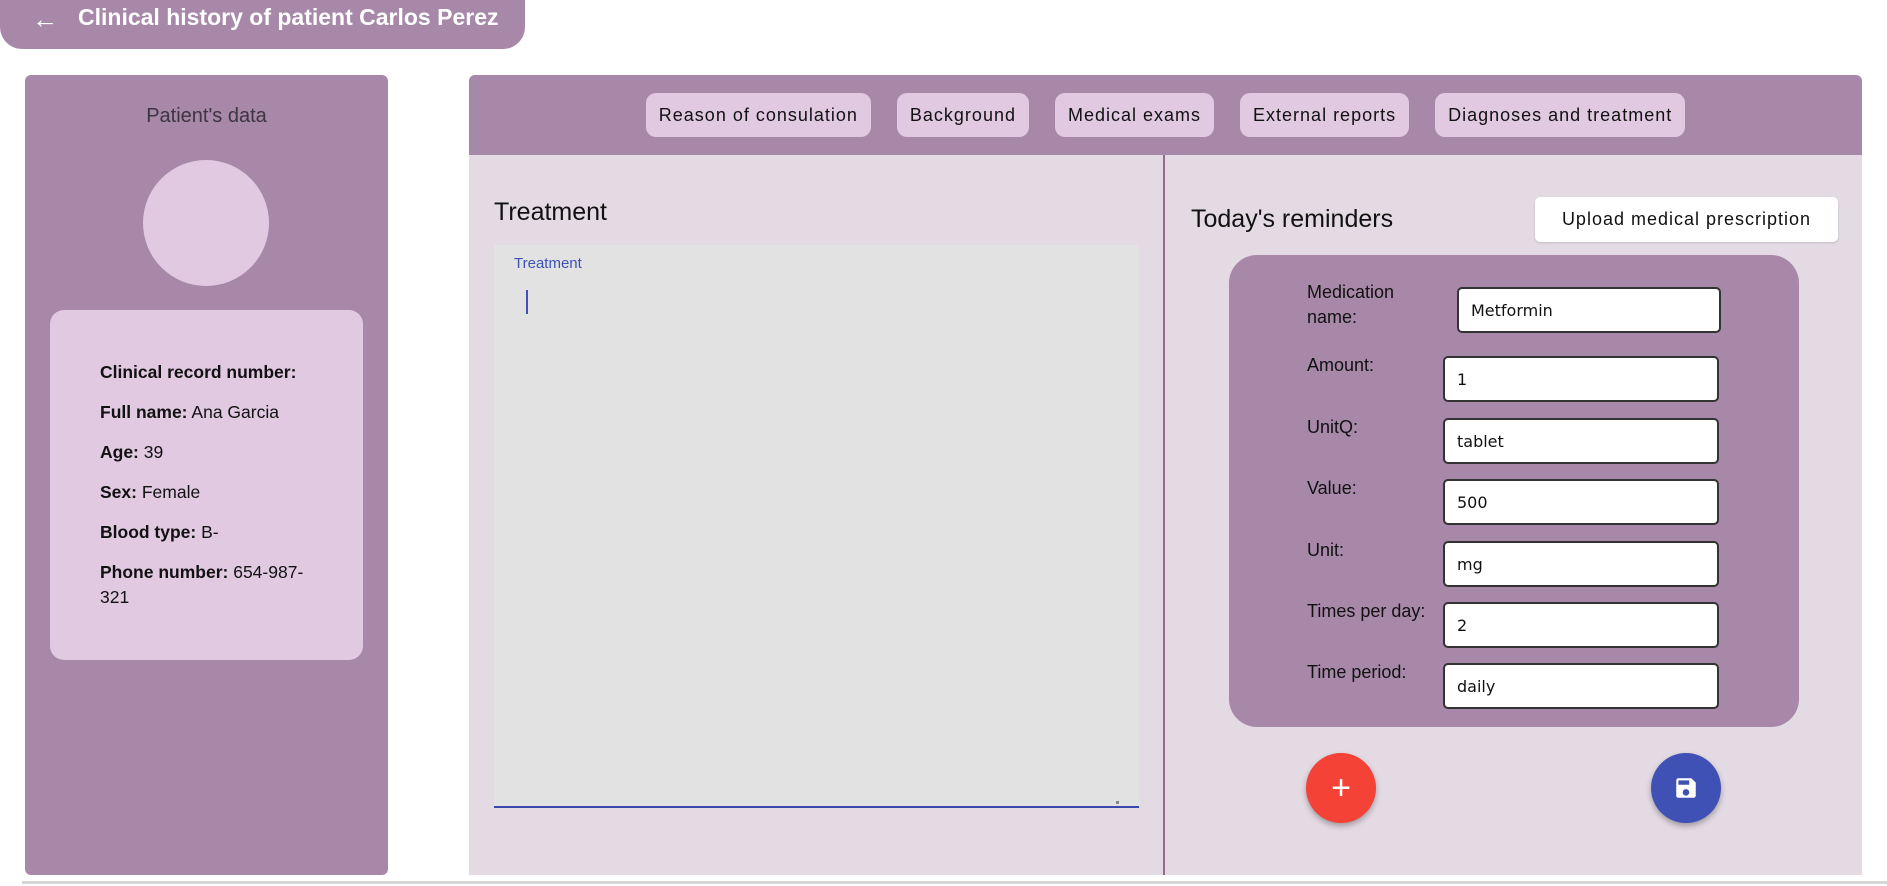 Image resolution: width=1887 pixels, height=886 pixels. What do you see at coordinates (202, 584) in the screenshot?
I see `patient-field-phone: Phone number: 654-987-321` at bounding box center [202, 584].